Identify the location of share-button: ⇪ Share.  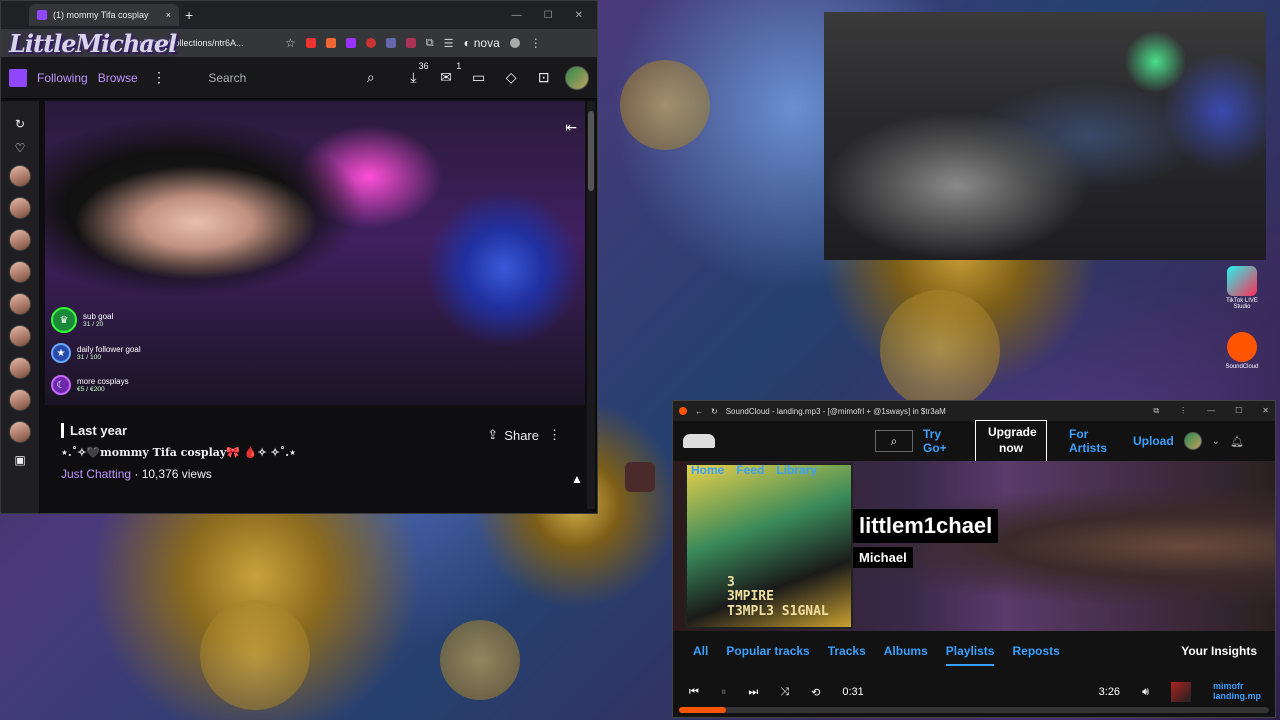
(513, 435).